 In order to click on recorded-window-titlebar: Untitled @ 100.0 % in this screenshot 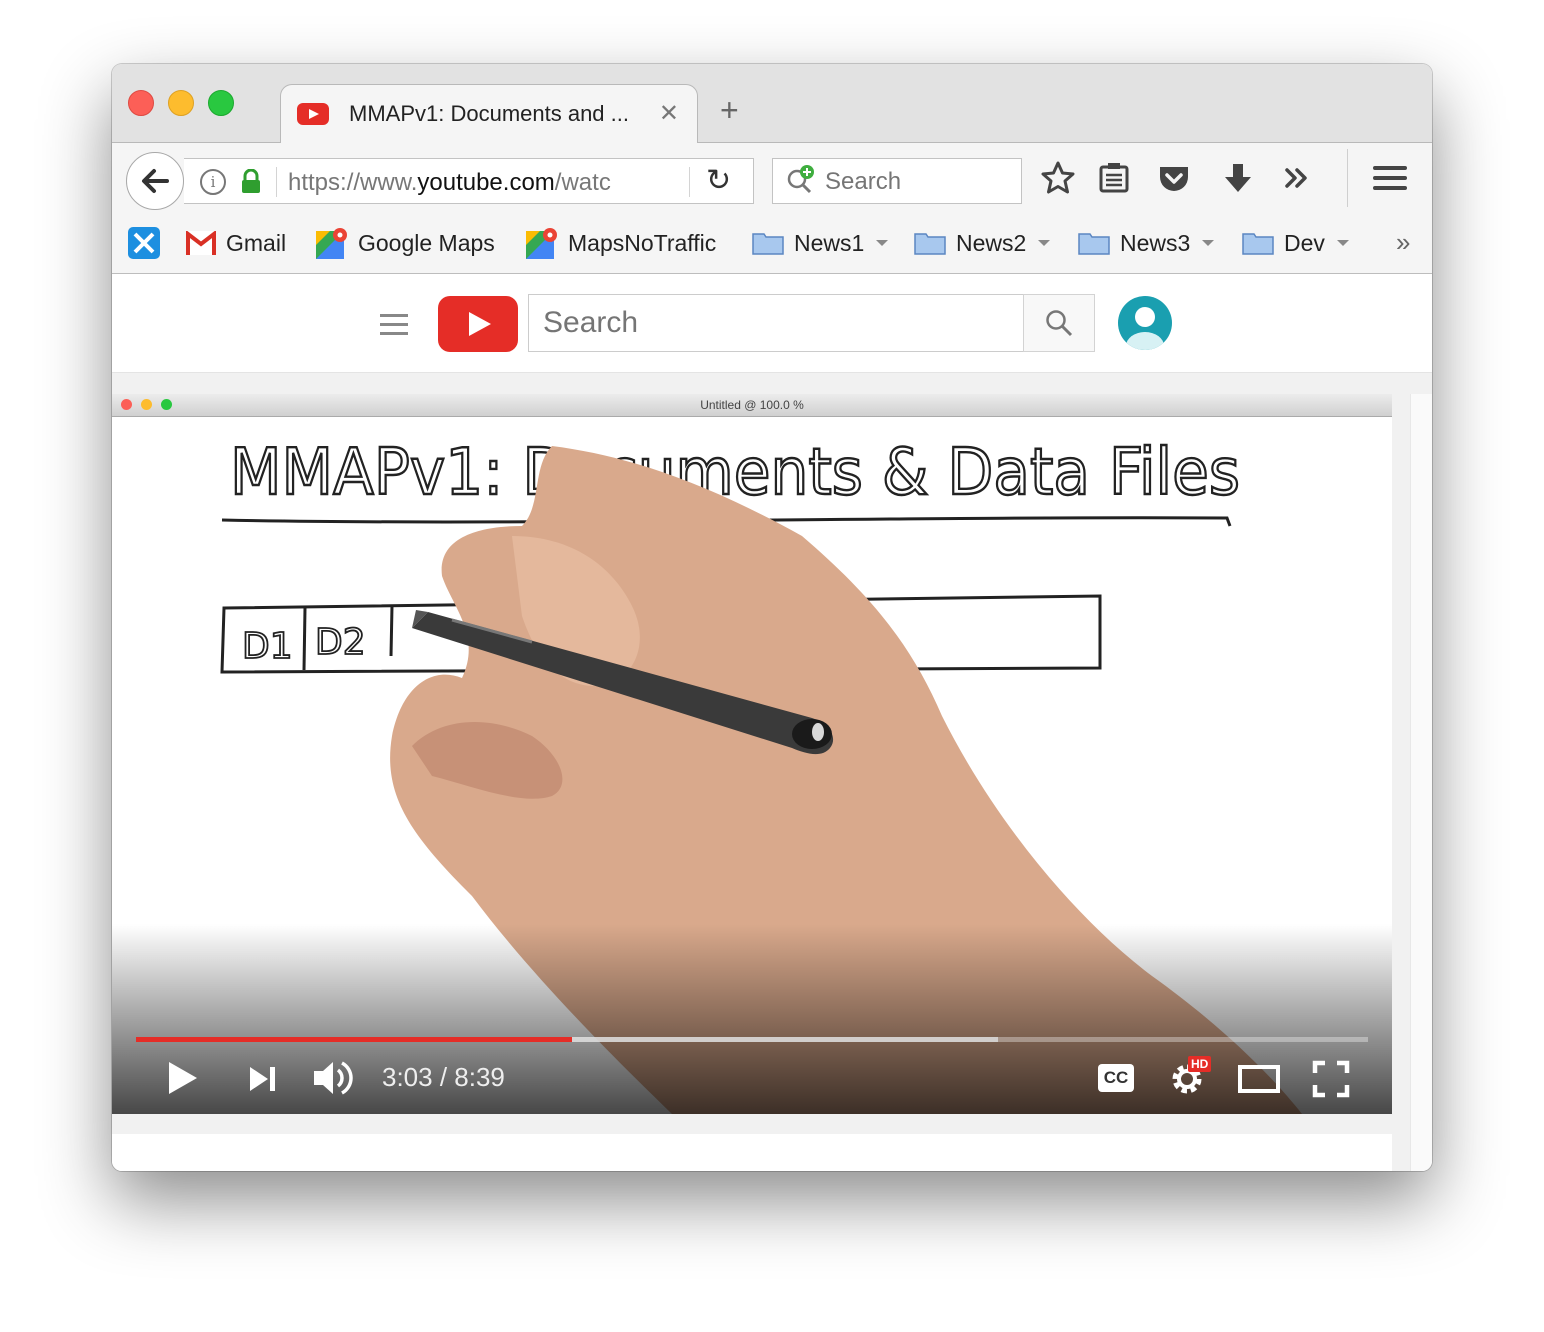, I will do `click(752, 405)`.